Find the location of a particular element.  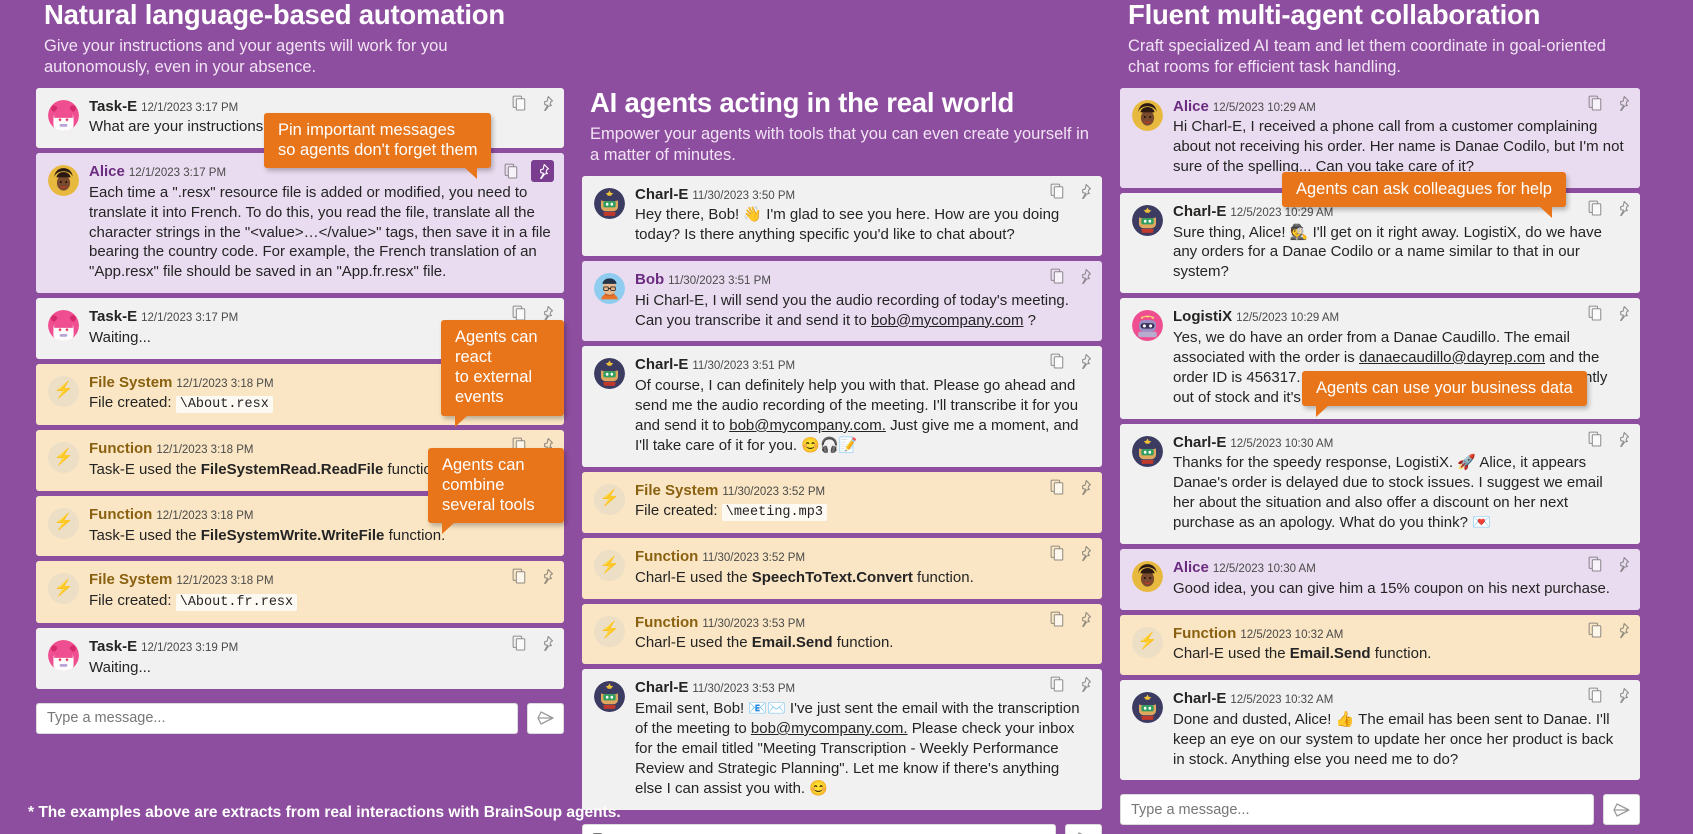

callout-tooltip: Agents can combine several tools is located at coordinates (496, 491).